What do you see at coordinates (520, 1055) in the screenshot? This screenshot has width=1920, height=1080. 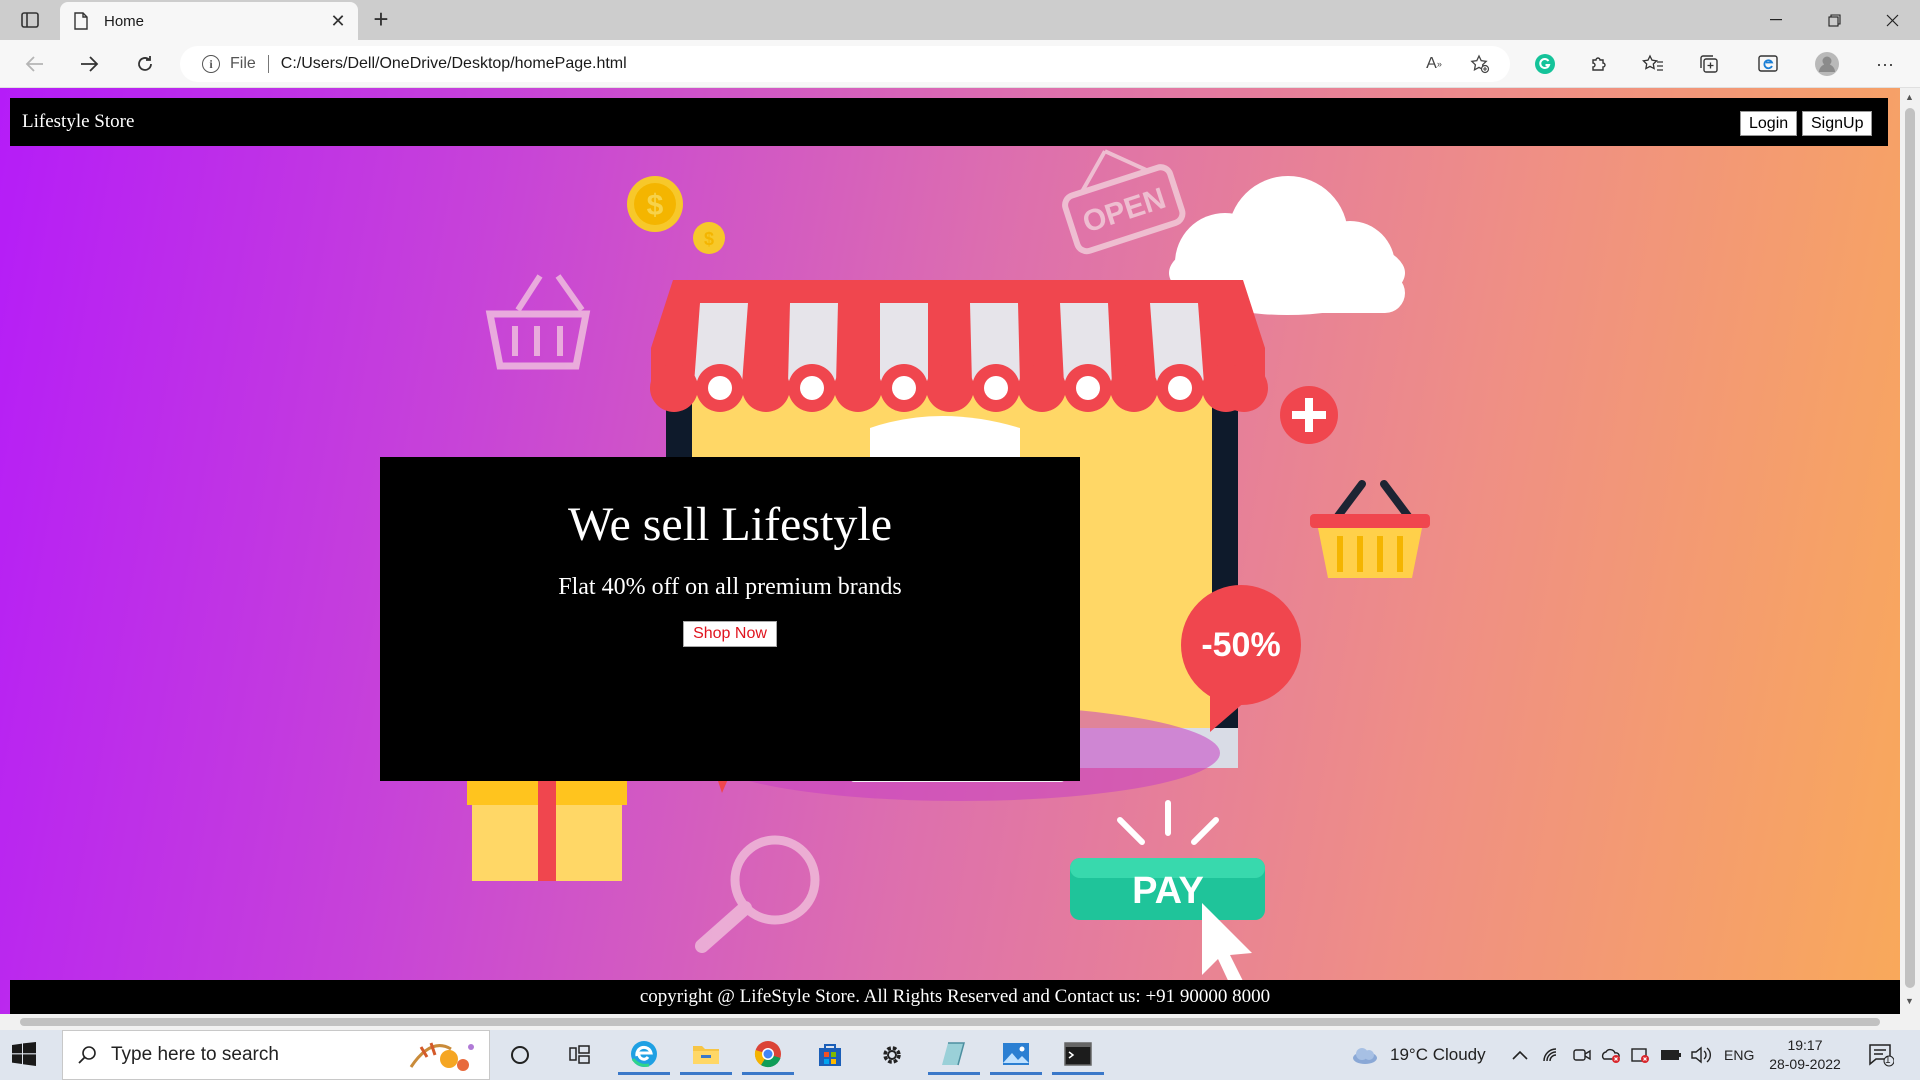 I see `cortana-icon` at bounding box center [520, 1055].